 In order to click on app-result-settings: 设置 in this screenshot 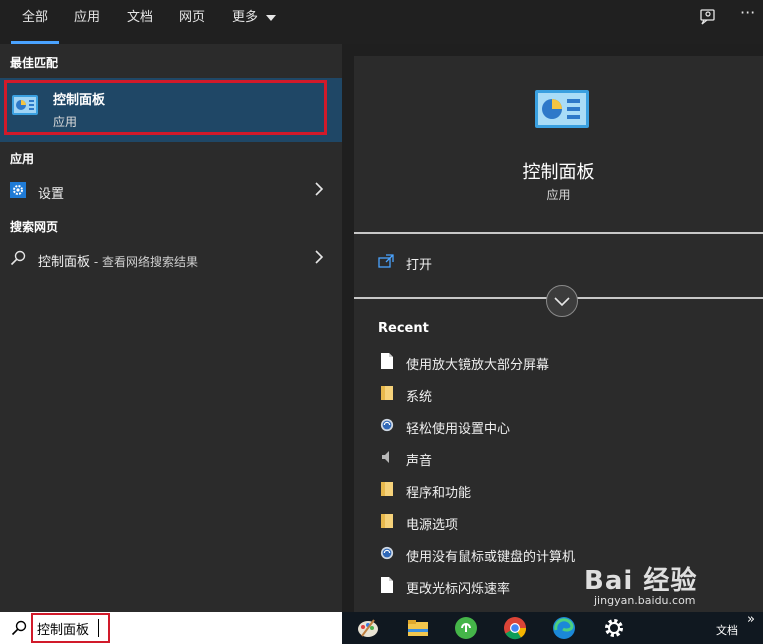, I will do `click(171, 191)`.